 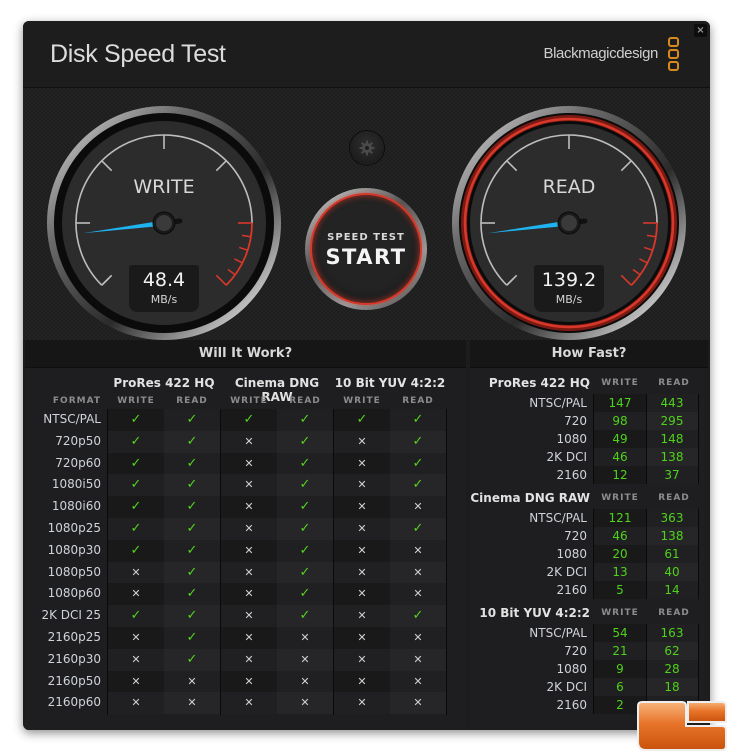 I want to click on how-fast-section-header: 10 Bit YUV 4:2:2 WRITE READ, so click(x=589, y=615).